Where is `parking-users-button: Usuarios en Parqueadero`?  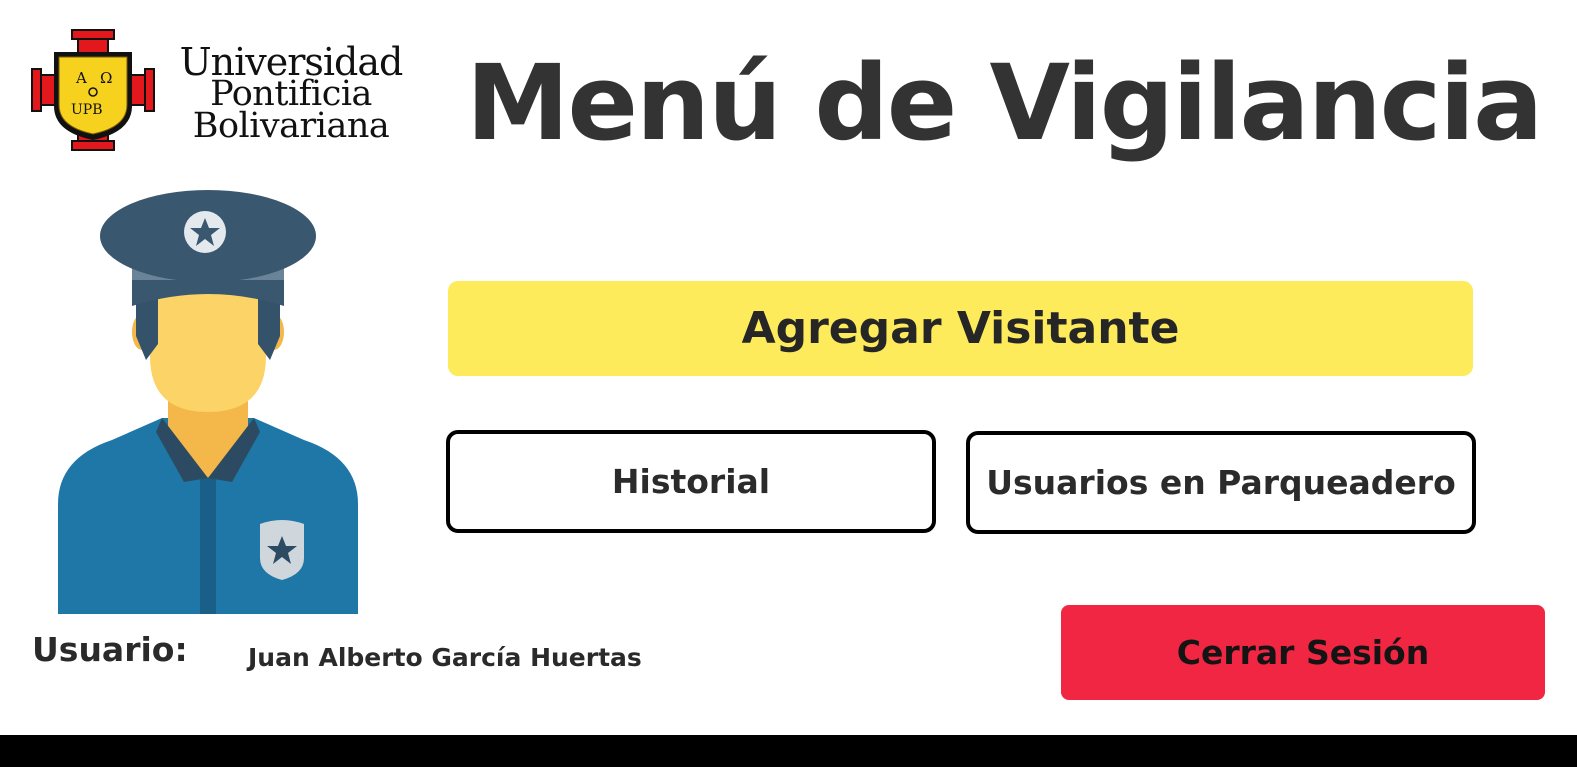 parking-users-button: Usuarios en Parqueadero is located at coordinates (1221, 482).